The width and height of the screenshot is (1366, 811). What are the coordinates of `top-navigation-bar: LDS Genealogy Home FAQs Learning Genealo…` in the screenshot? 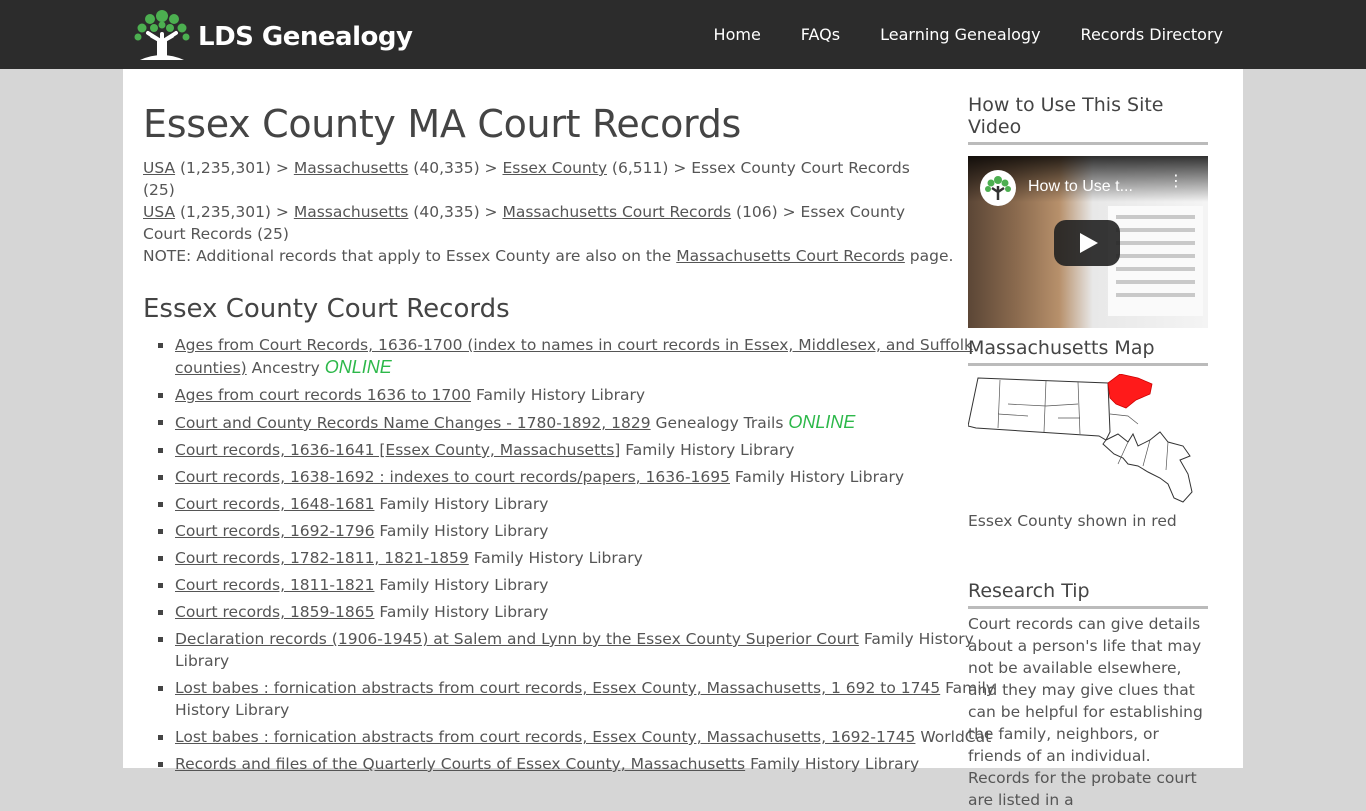 It's located at (683, 34).